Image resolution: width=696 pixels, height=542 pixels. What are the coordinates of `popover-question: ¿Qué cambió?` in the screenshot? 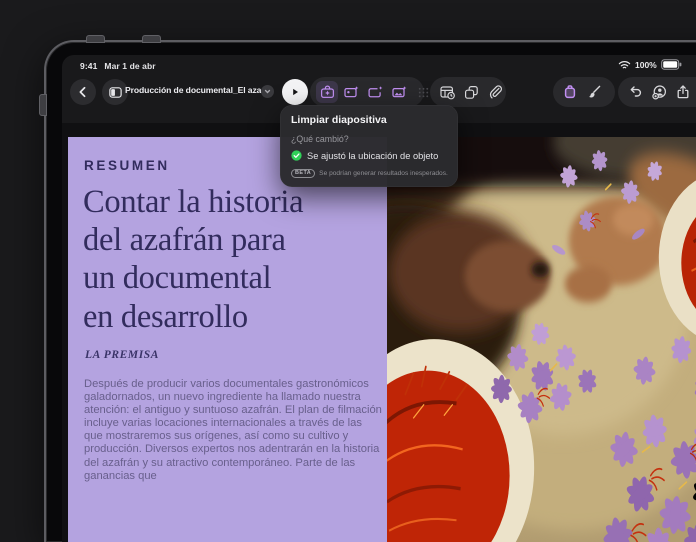 It's located at (320, 139).